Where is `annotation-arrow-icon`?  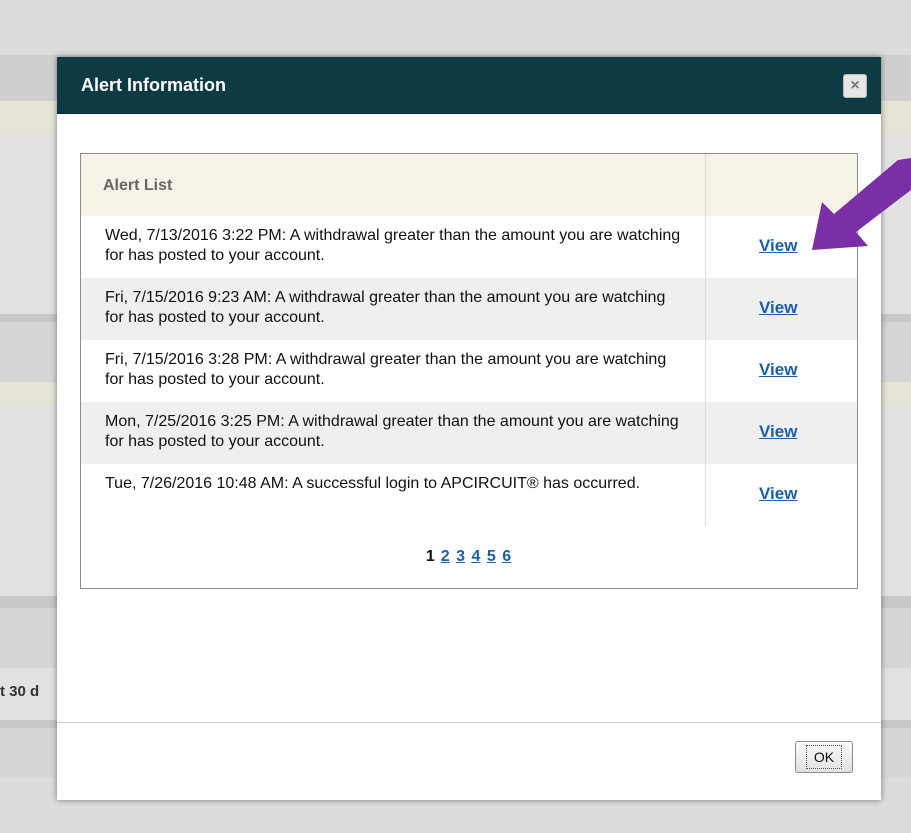
annotation-arrow-icon is located at coordinates (861, 204).